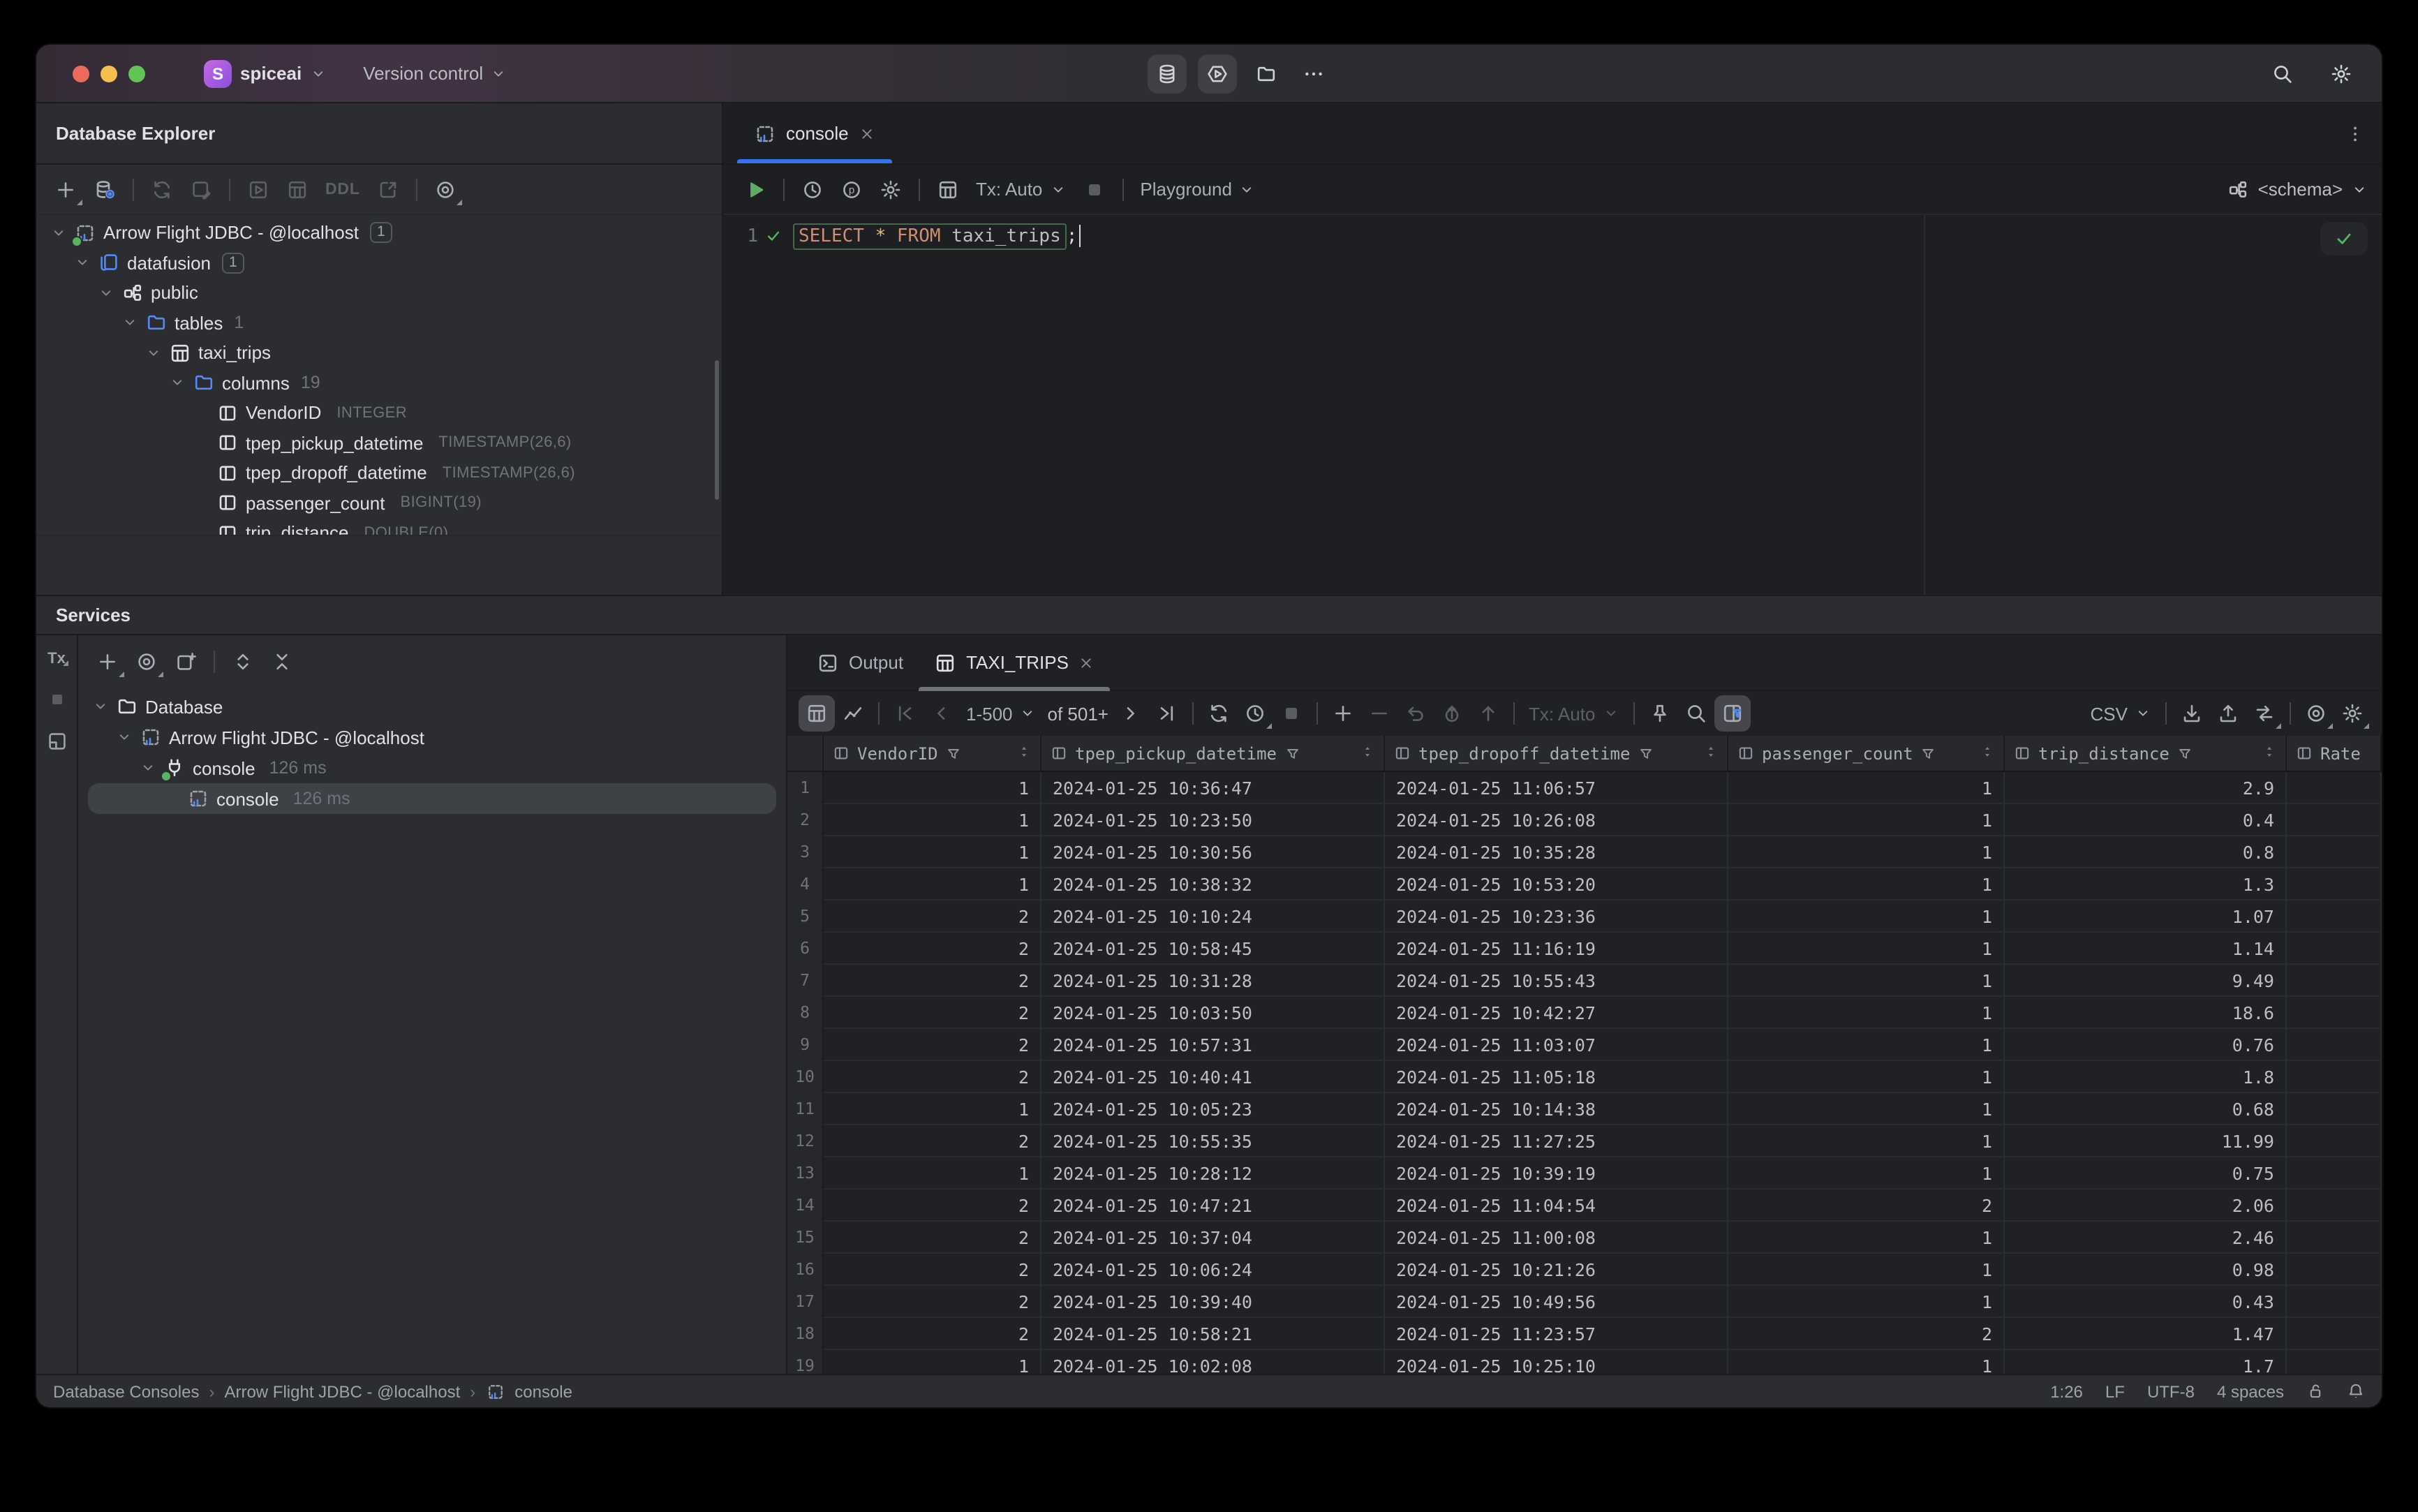  What do you see at coordinates (105, 189) in the screenshot?
I see `data-source-properties-button` at bounding box center [105, 189].